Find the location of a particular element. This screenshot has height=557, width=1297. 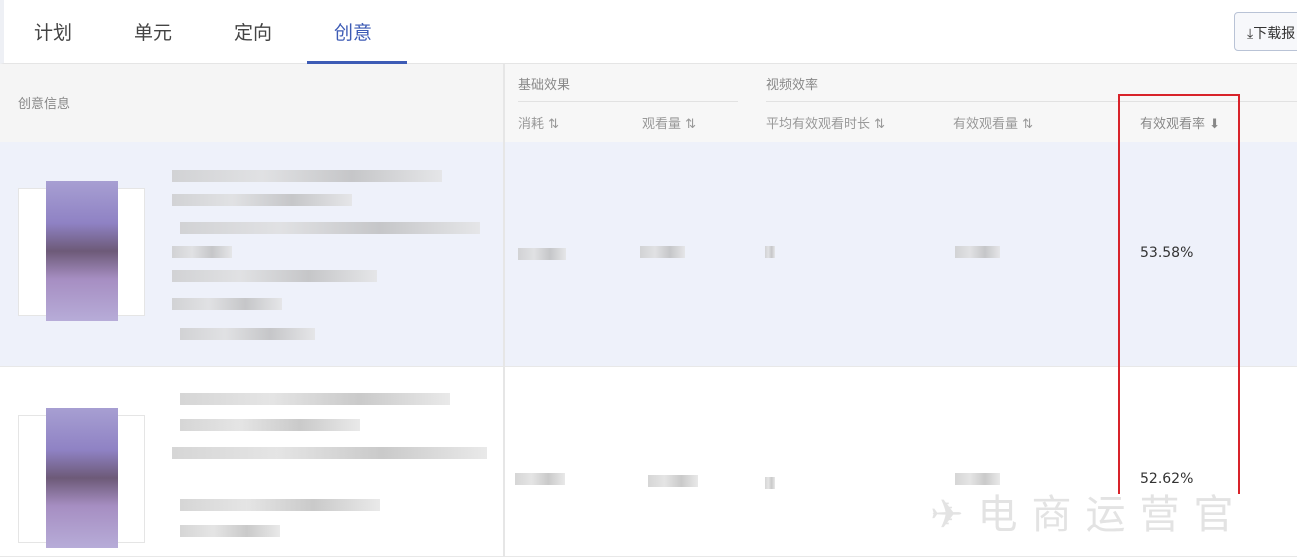

group-video: 视频效率 is located at coordinates (792, 85).